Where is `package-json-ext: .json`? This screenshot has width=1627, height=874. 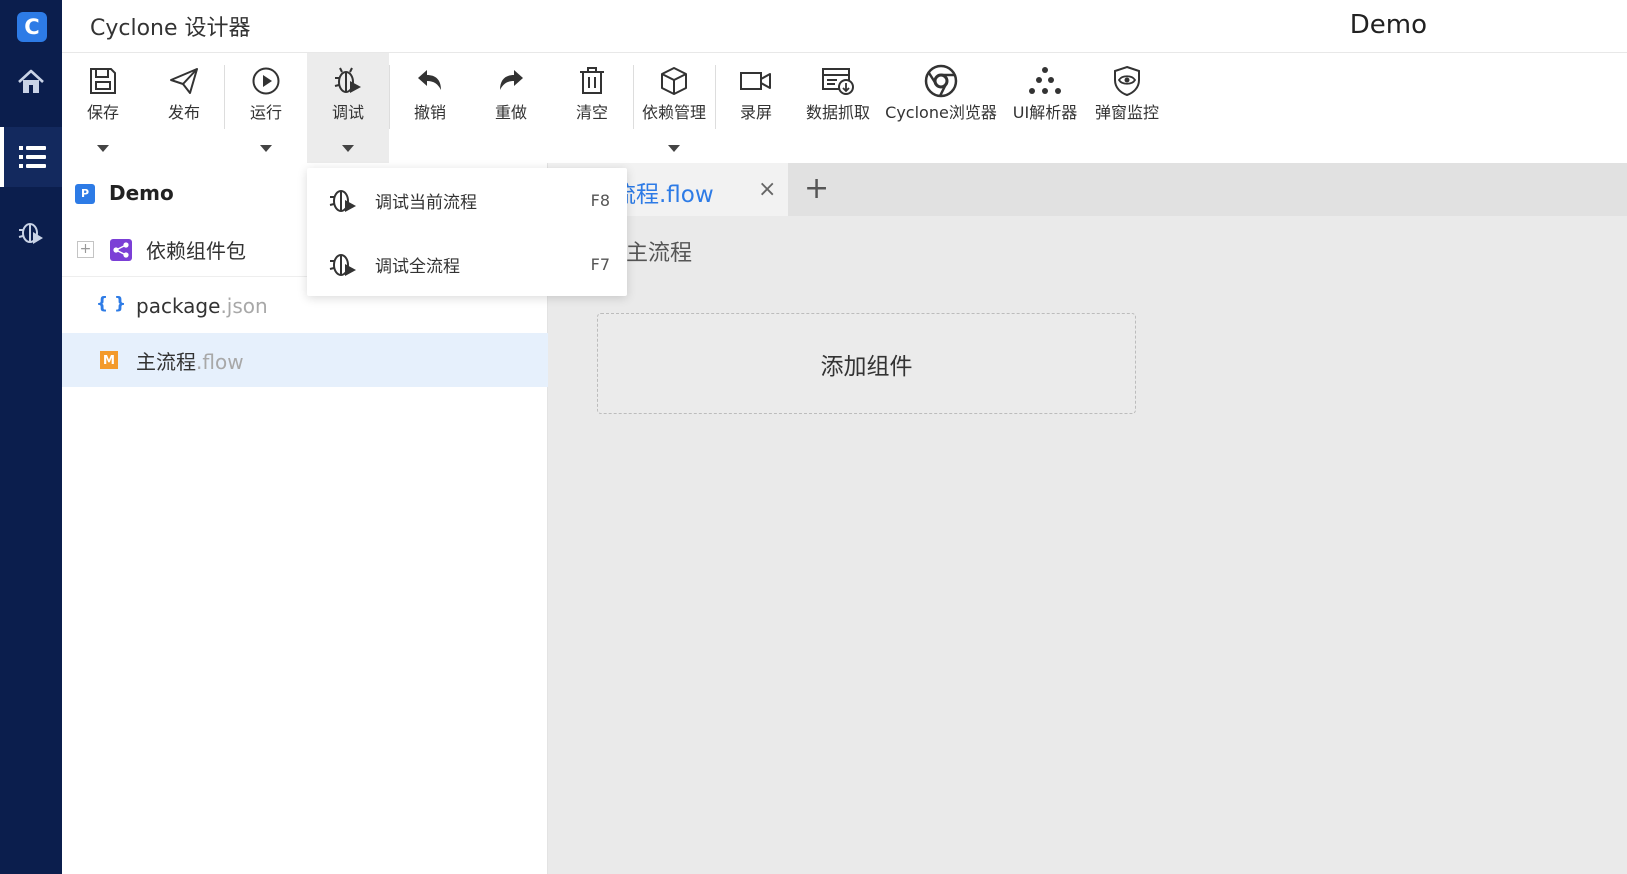
package-json-ext: .json is located at coordinates (244, 306).